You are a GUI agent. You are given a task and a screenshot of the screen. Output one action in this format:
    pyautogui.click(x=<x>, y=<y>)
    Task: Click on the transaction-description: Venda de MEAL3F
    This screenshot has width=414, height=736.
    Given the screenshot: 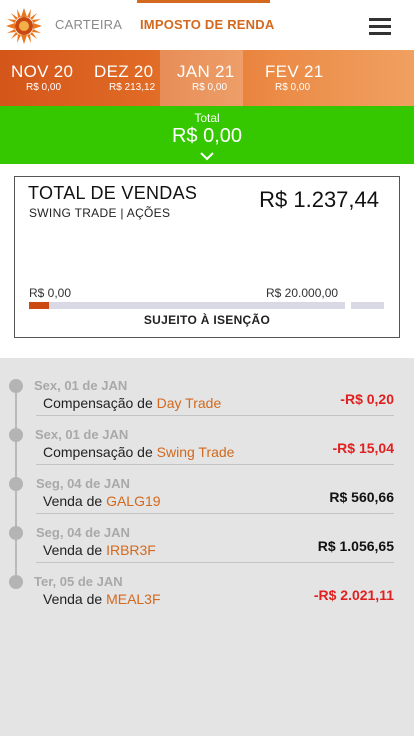 What is the action you would take?
    pyautogui.click(x=102, y=599)
    